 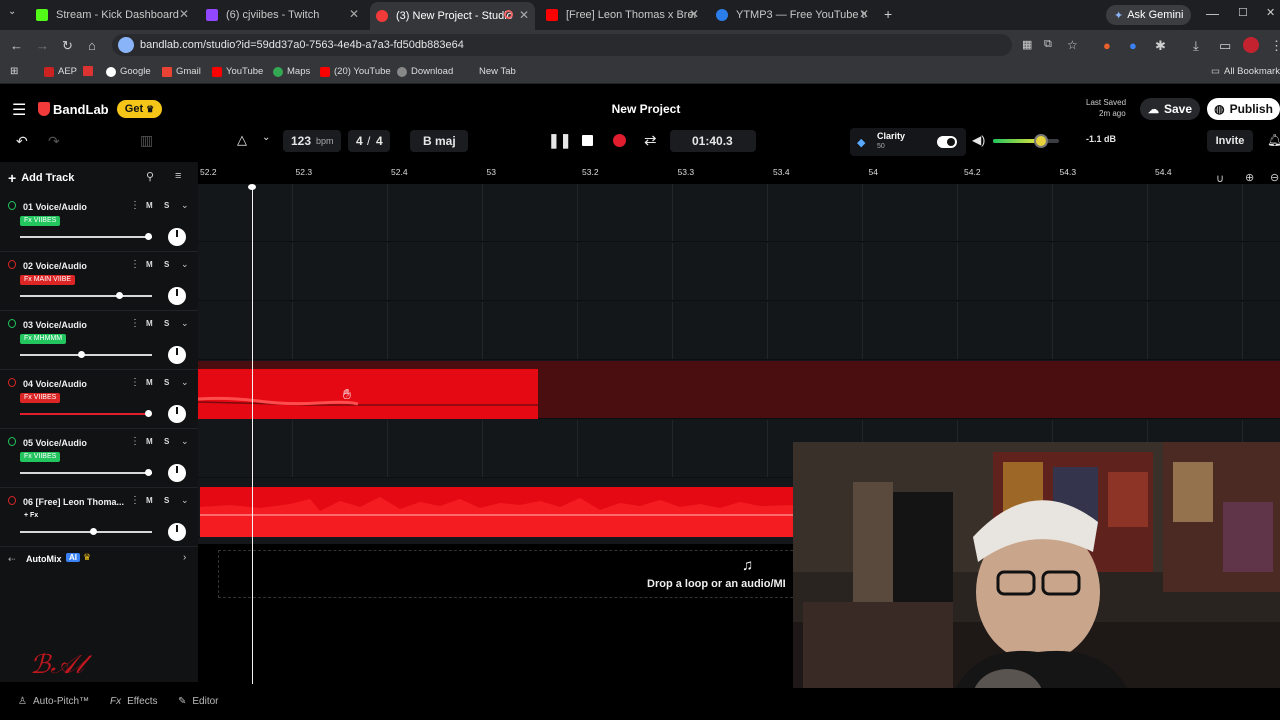 I want to click on track-header: 05 Voice/Audio Fx VIIBES ⋮ M S ⌄, so click(x=99, y=459).